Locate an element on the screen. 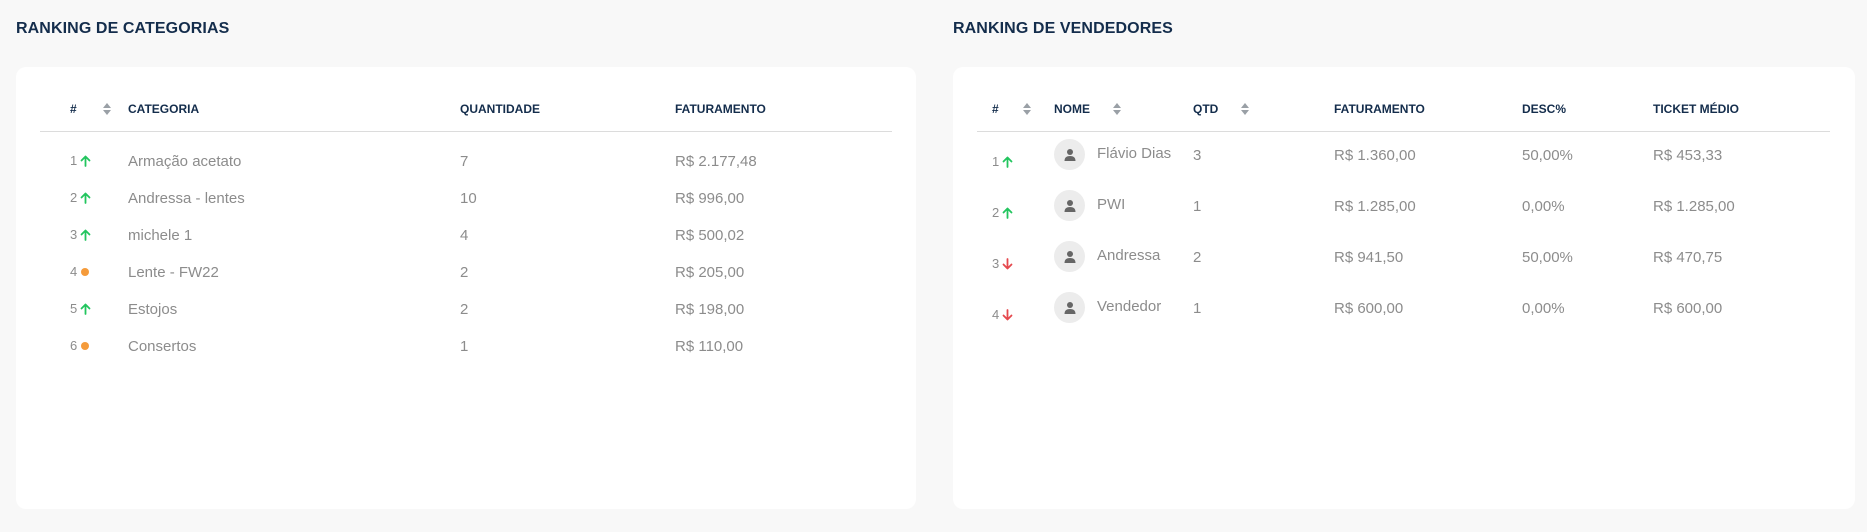 Image resolution: width=1867 pixels, height=532 pixels. category-cell: Andressa - lentes is located at coordinates (186, 198).